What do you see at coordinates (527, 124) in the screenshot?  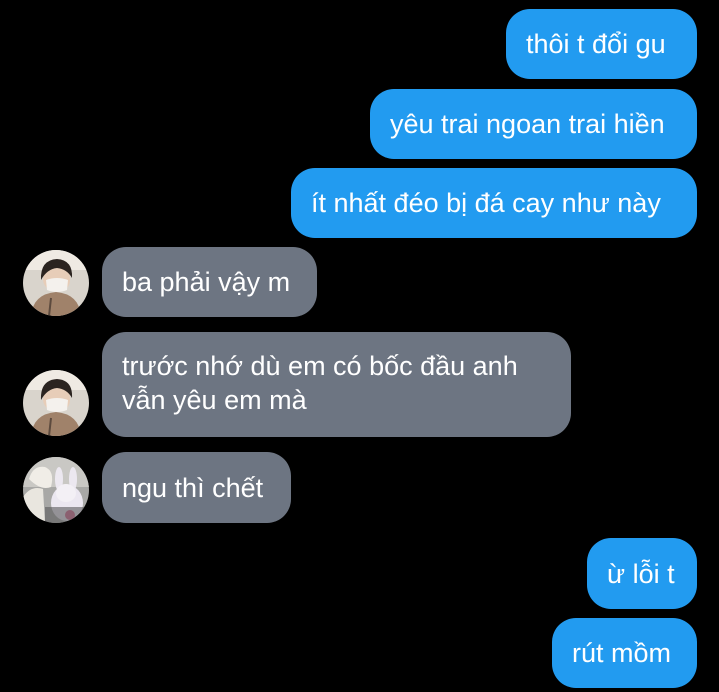 I see `message-text: yêu trai ngoan trai hiền` at bounding box center [527, 124].